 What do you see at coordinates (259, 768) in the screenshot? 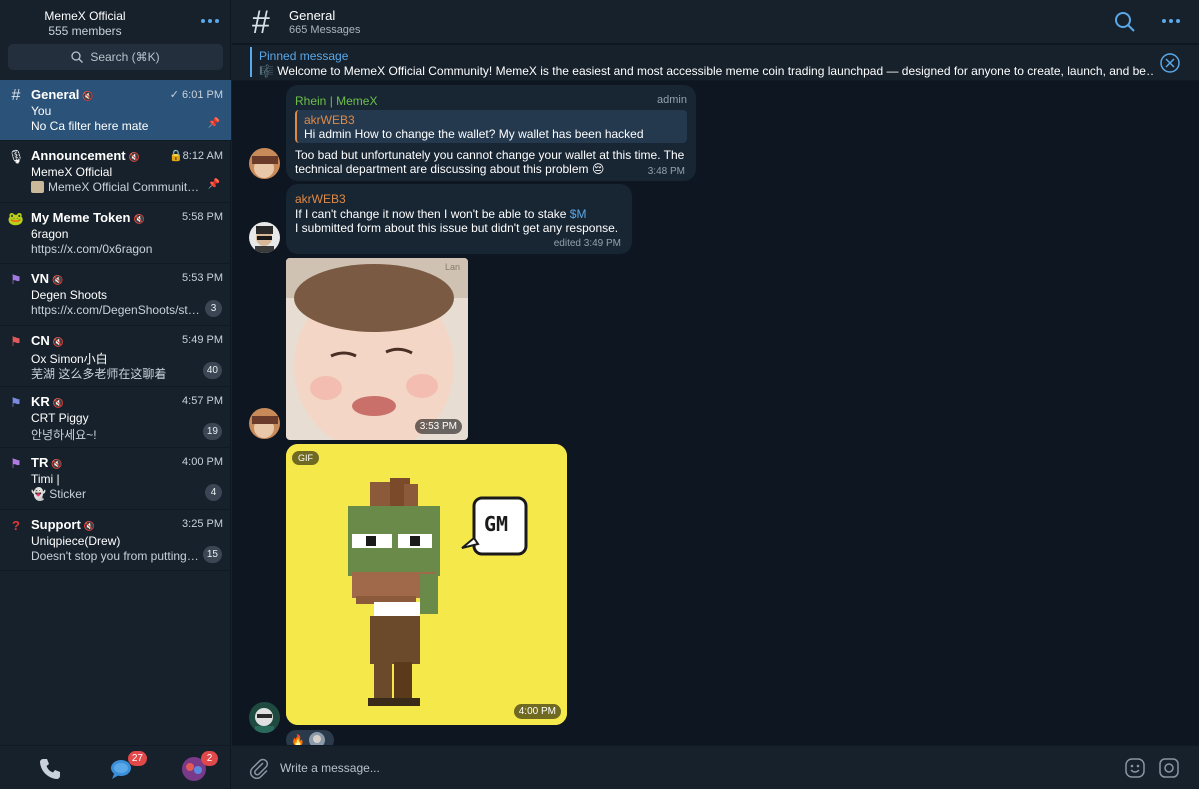
I see `paperclip-icon` at bounding box center [259, 768].